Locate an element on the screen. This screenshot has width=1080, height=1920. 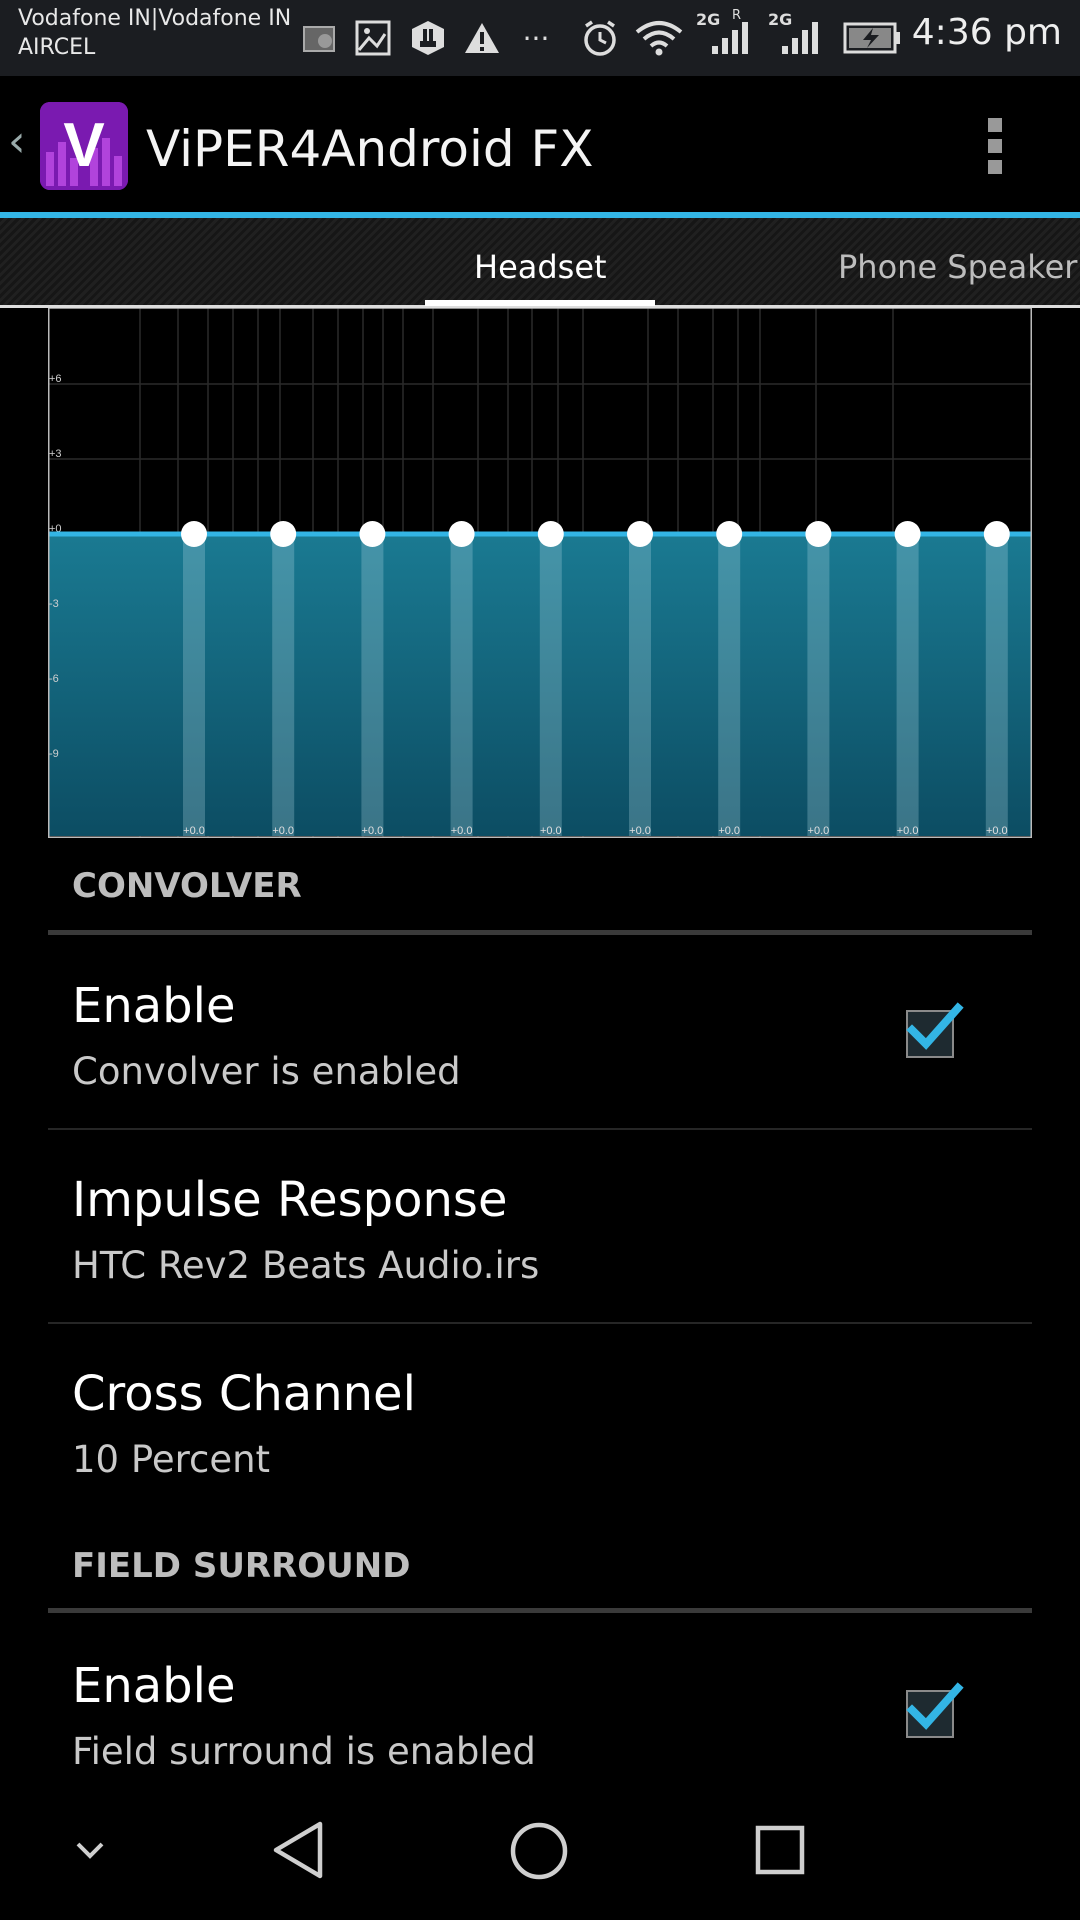
up-navigation-icon: ‹ is located at coordinates (17, 141).